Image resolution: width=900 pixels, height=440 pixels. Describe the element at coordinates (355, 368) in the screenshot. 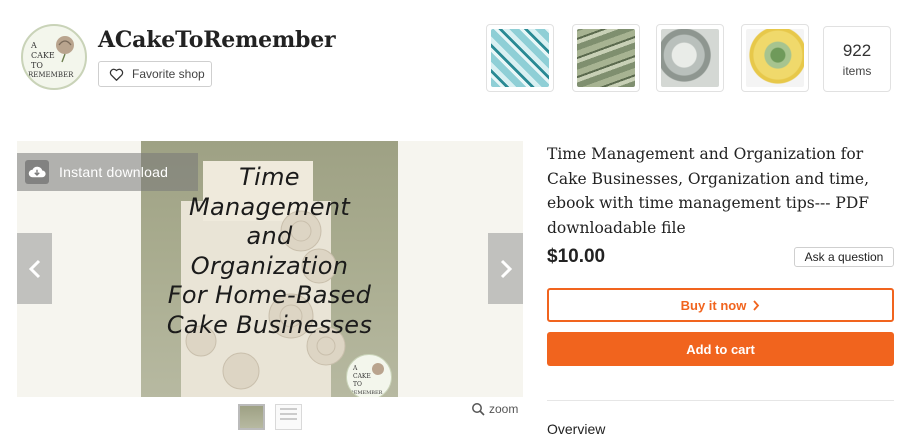

I see `badge-text-a: A` at that location.